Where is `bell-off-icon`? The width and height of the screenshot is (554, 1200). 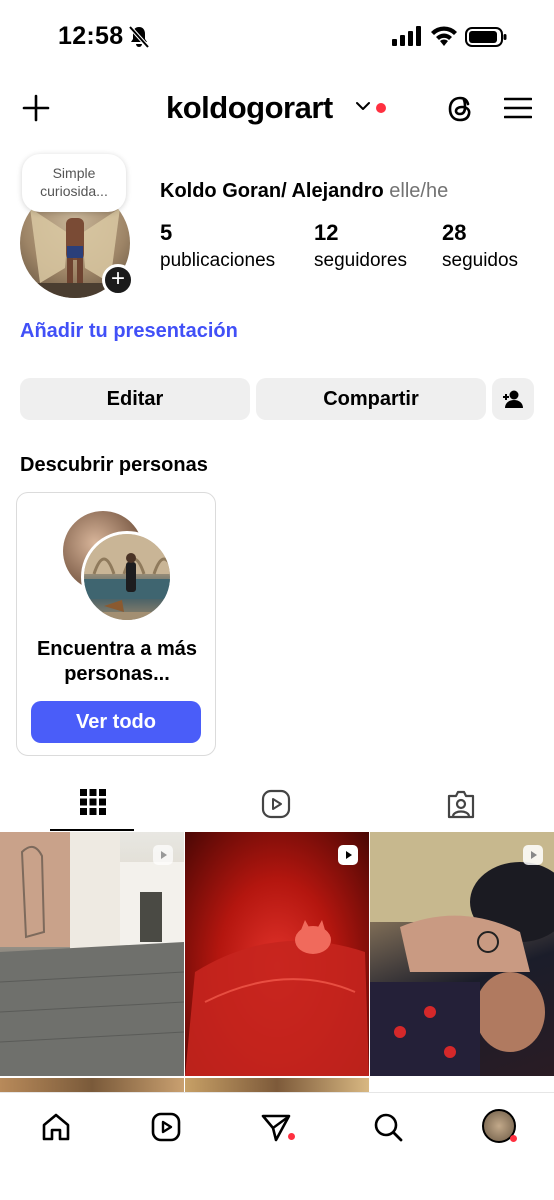 bell-off-icon is located at coordinates (139, 37).